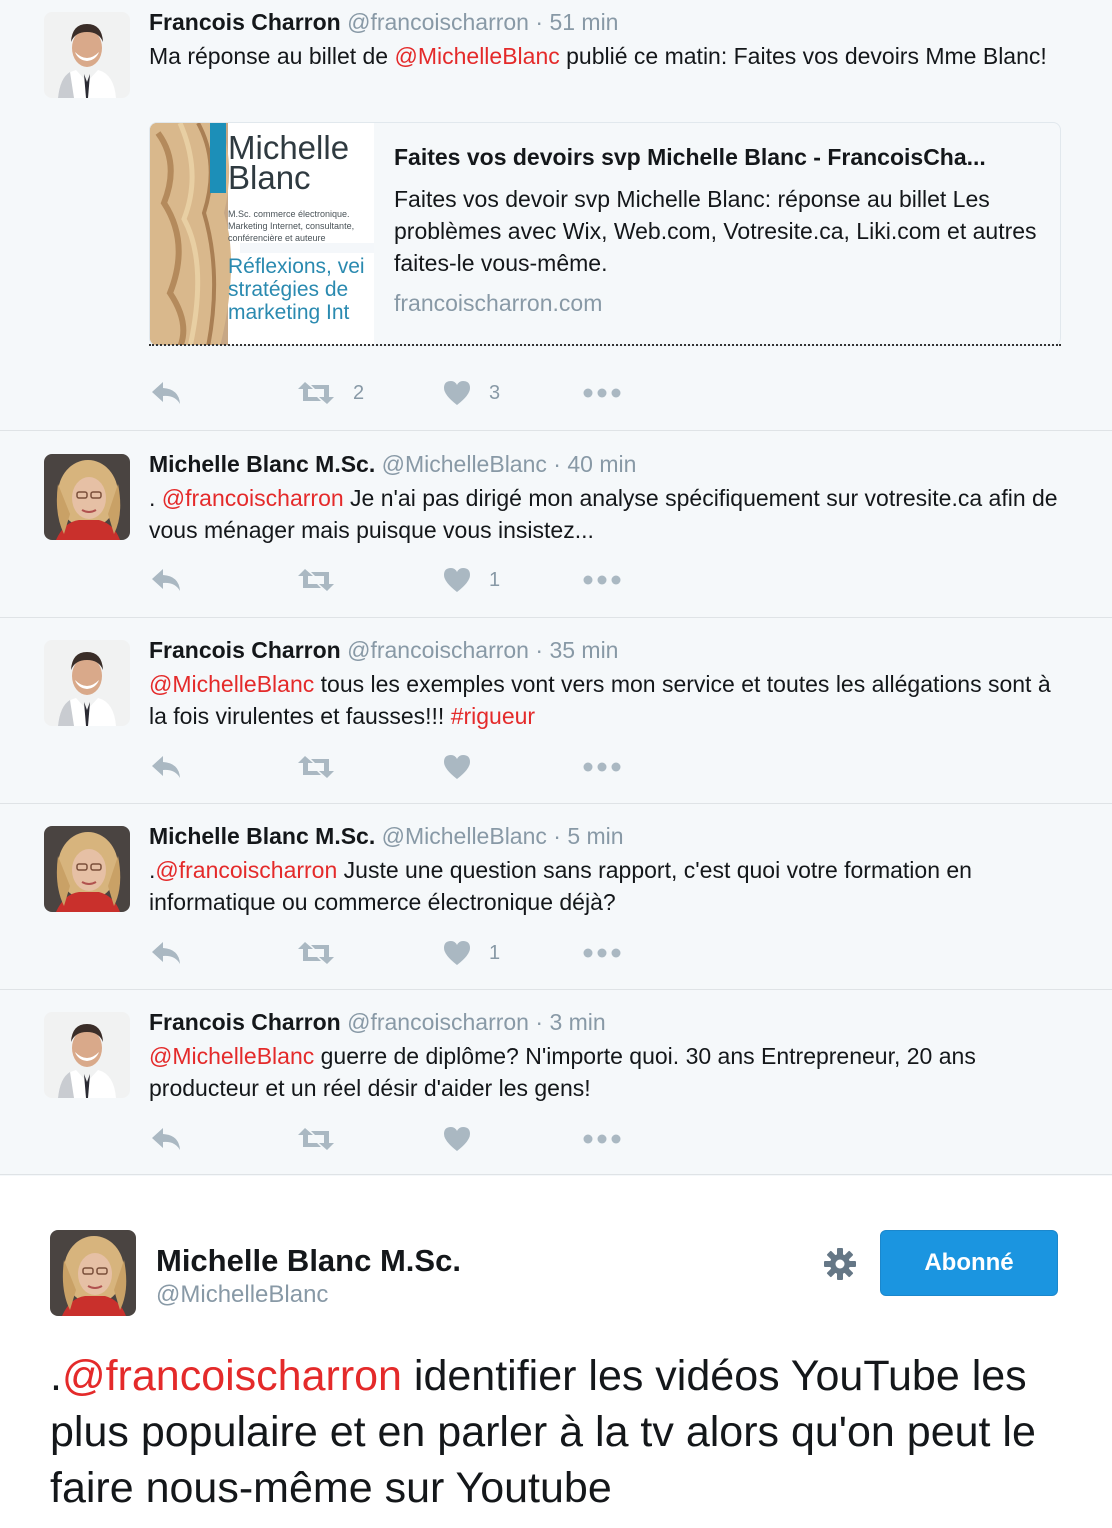 The image size is (1112, 1528). I want to click on tweet-time: 35 min, so click(583, 650).